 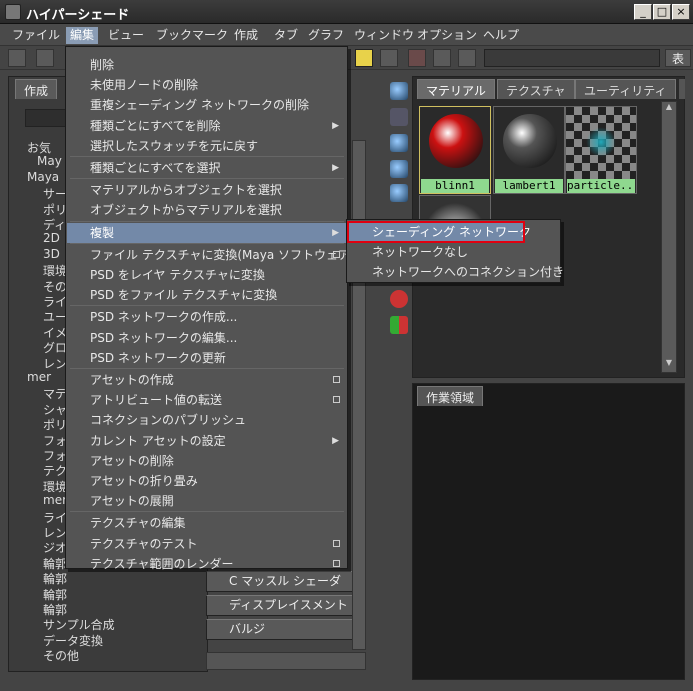 I want to click on scroll-up-icon: ▲, so click(x=669, y=109).